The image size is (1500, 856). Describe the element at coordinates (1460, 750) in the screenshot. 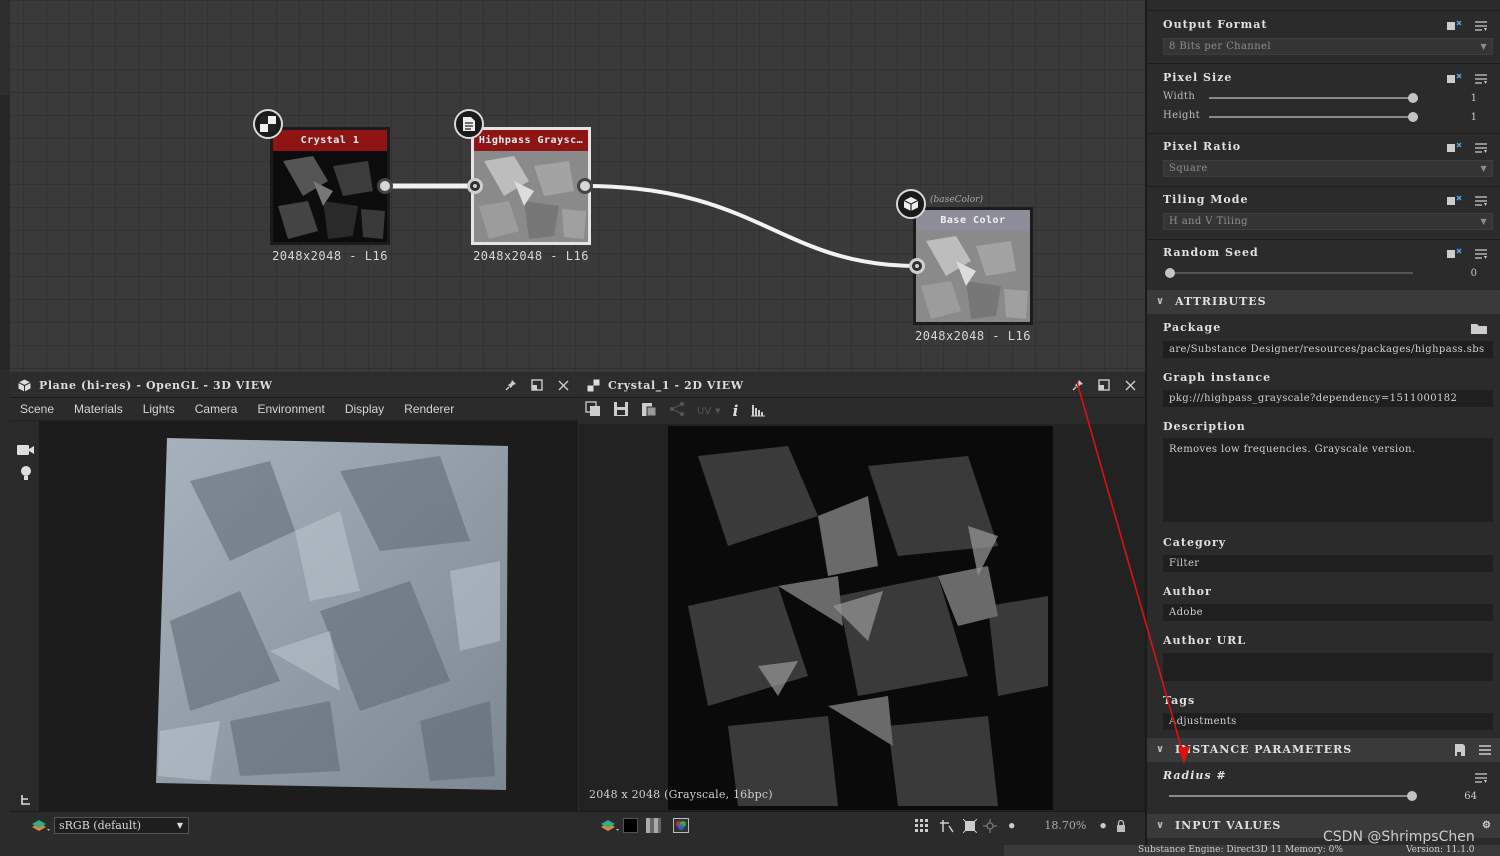

I see `preset-icon` at that location.